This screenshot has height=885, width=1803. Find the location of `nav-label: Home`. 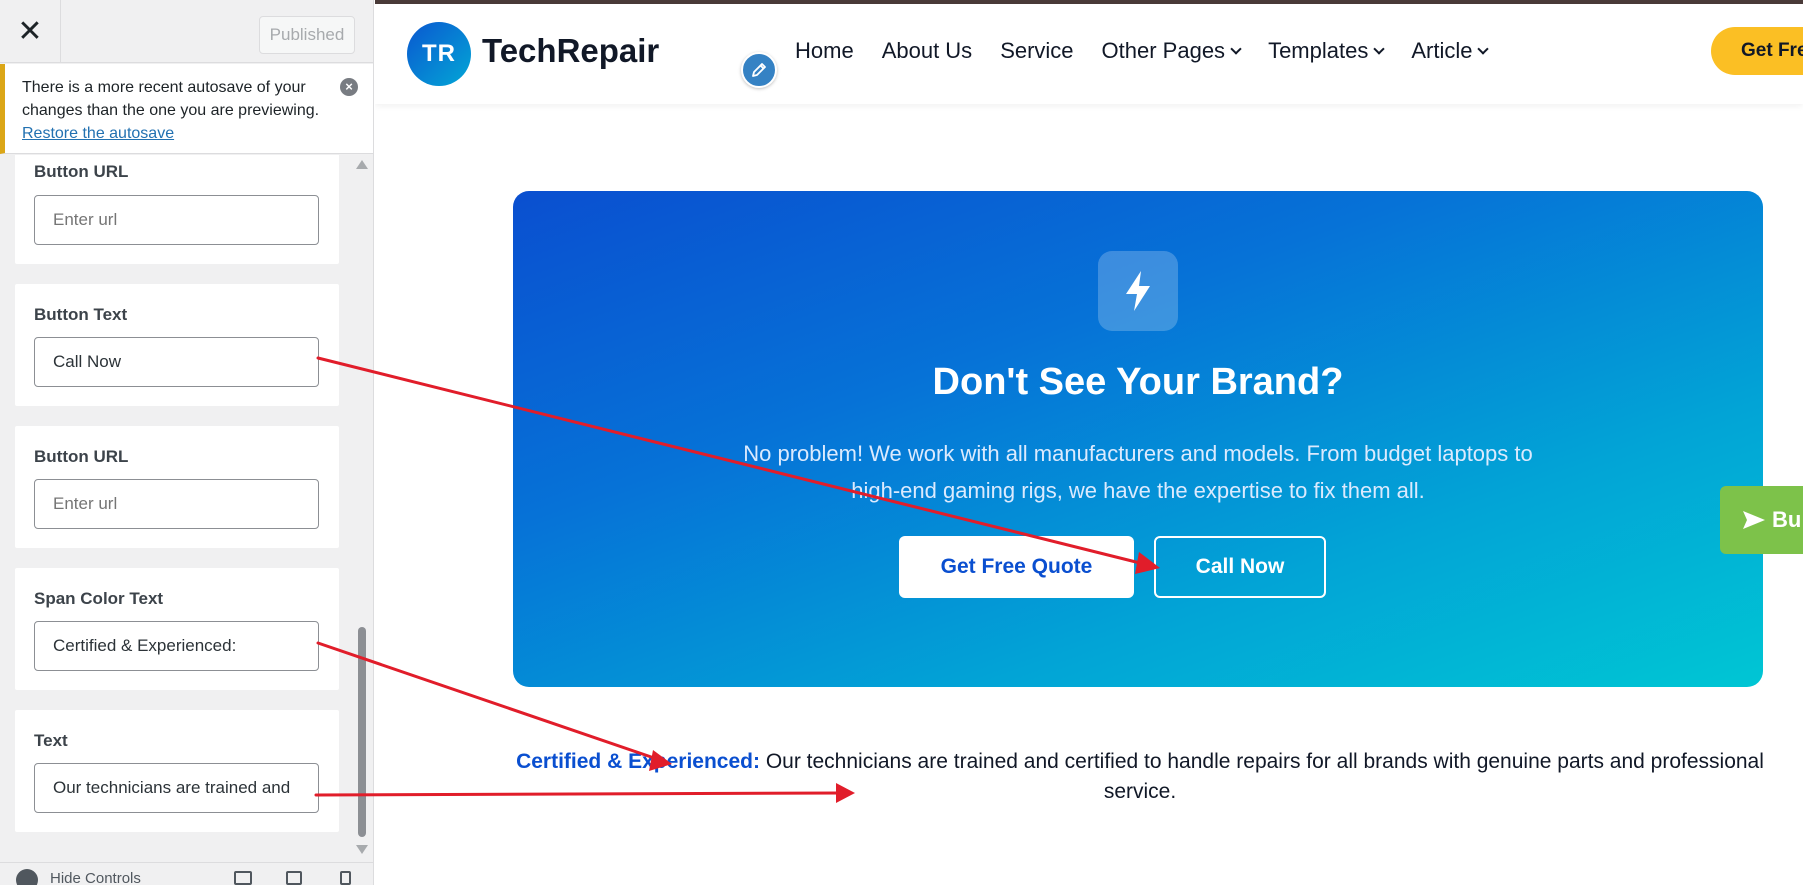

nav-label: Home is located at coordinates (824, 50).